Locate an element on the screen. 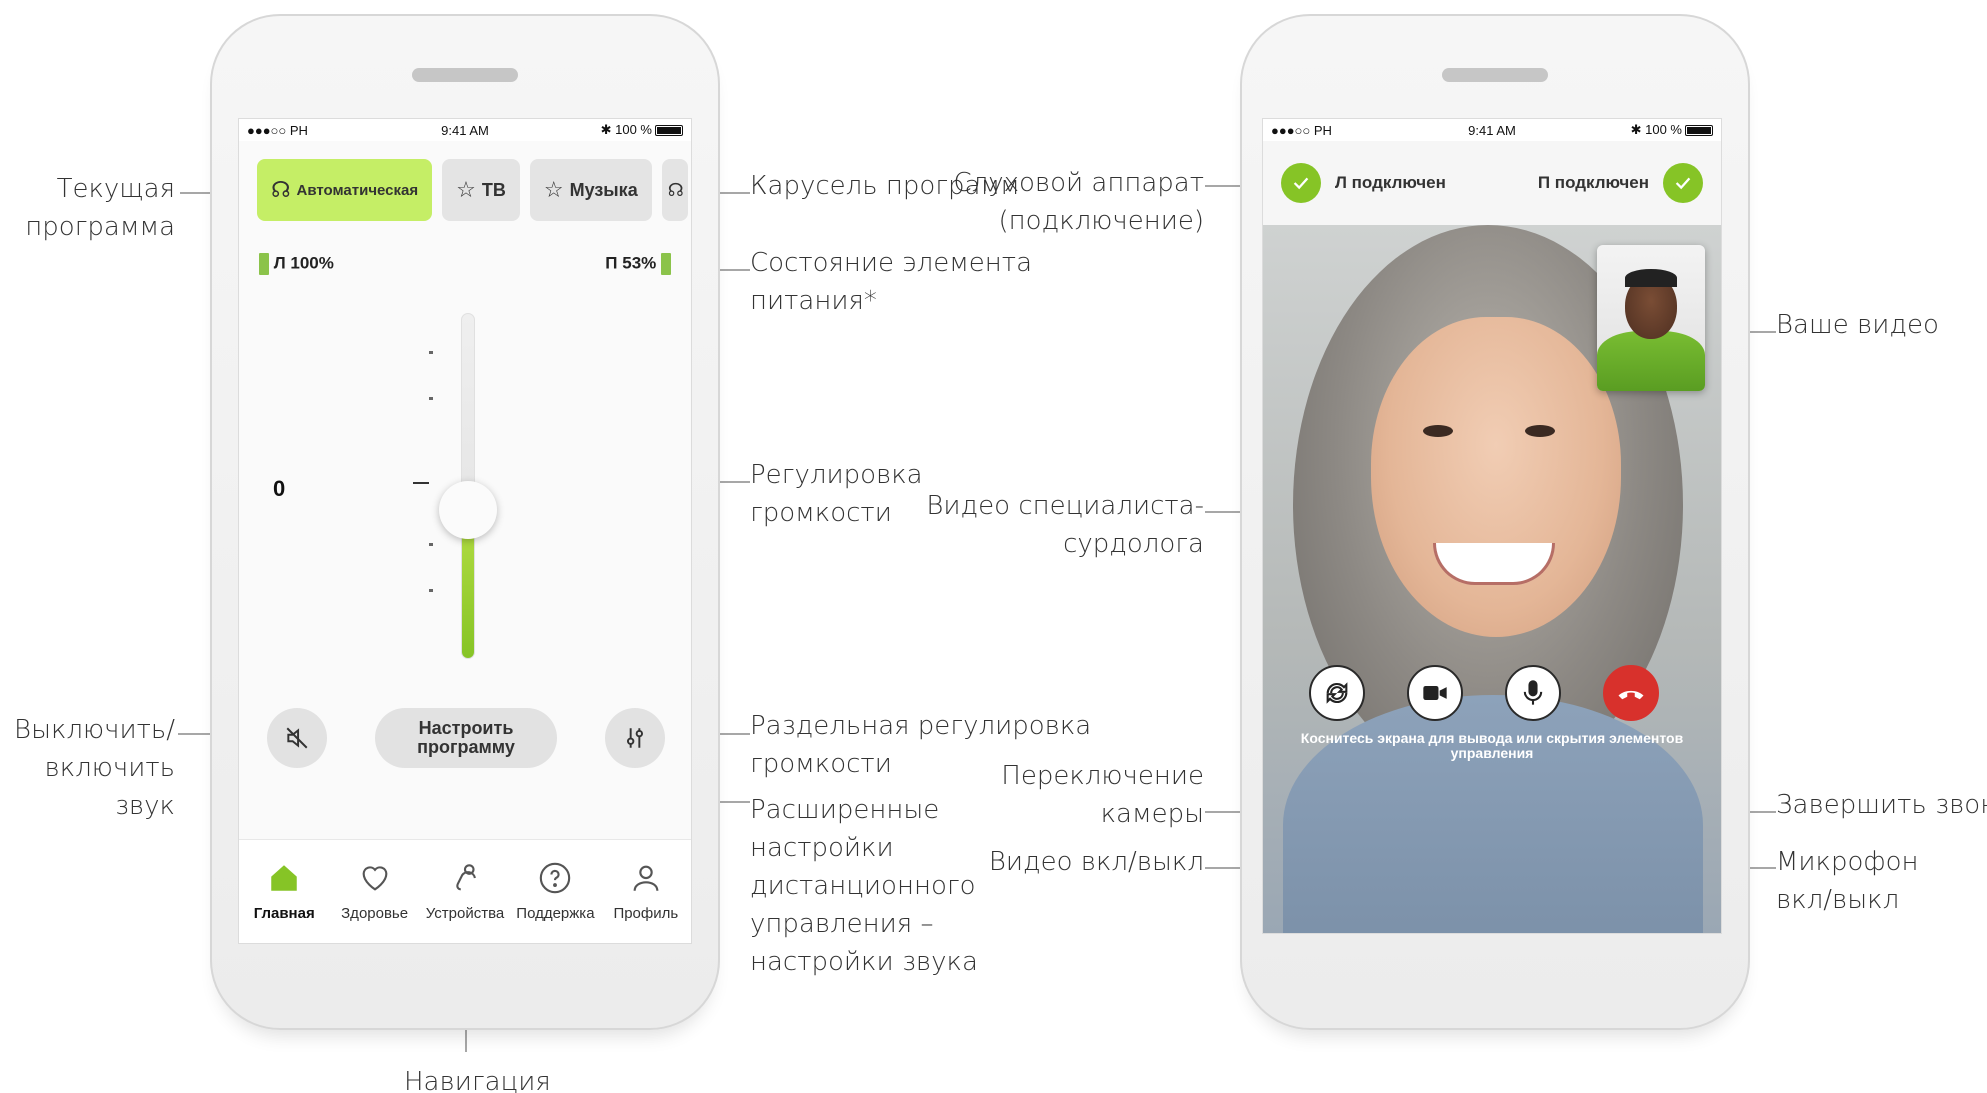  split-volume-button is located at coordinates (635, 738).